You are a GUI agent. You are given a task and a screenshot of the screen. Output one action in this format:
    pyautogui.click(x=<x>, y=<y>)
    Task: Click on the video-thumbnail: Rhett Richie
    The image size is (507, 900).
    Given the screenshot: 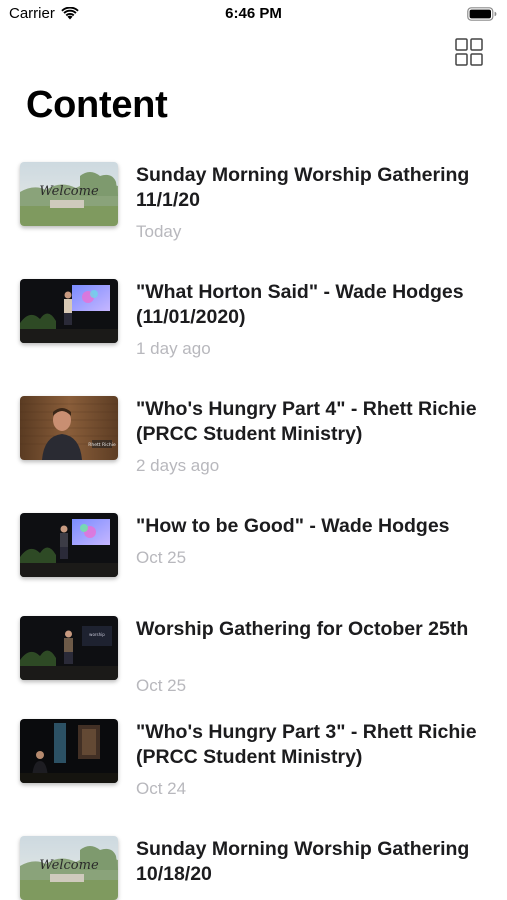 What is the action you would take?
    pyautogui.click(x=69, y=428)
    